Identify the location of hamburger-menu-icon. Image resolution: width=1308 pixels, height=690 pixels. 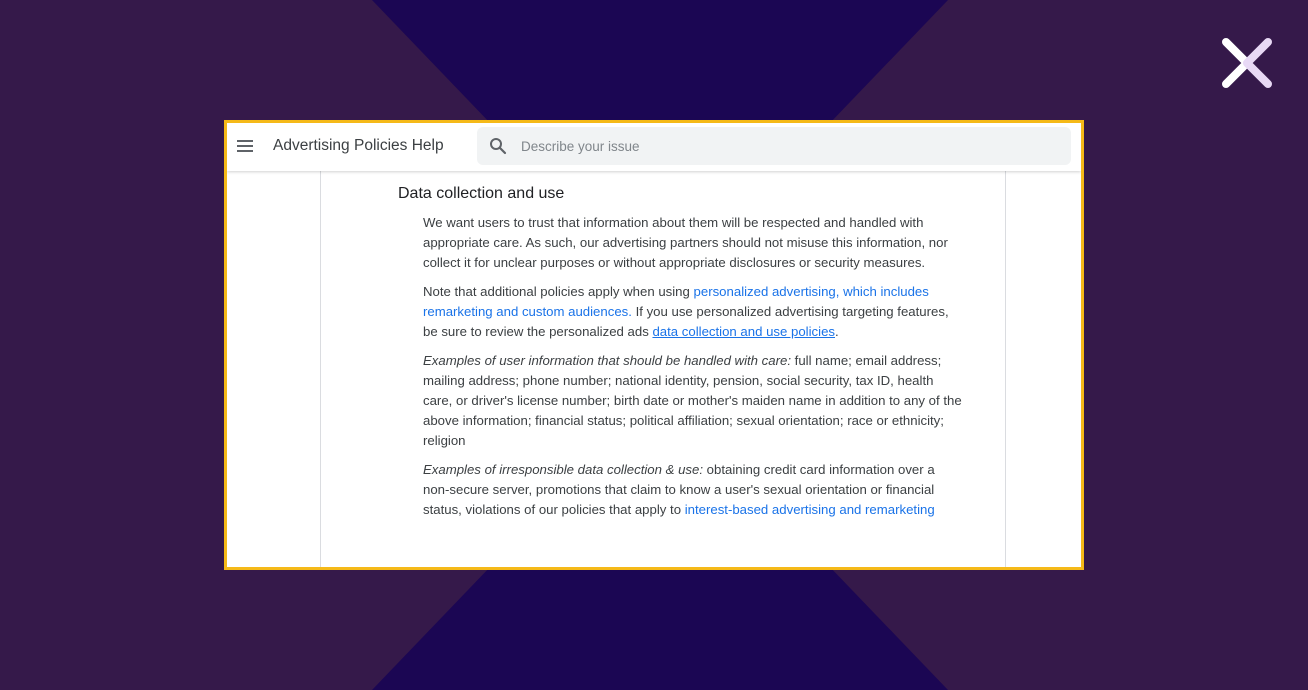
(245, 146).